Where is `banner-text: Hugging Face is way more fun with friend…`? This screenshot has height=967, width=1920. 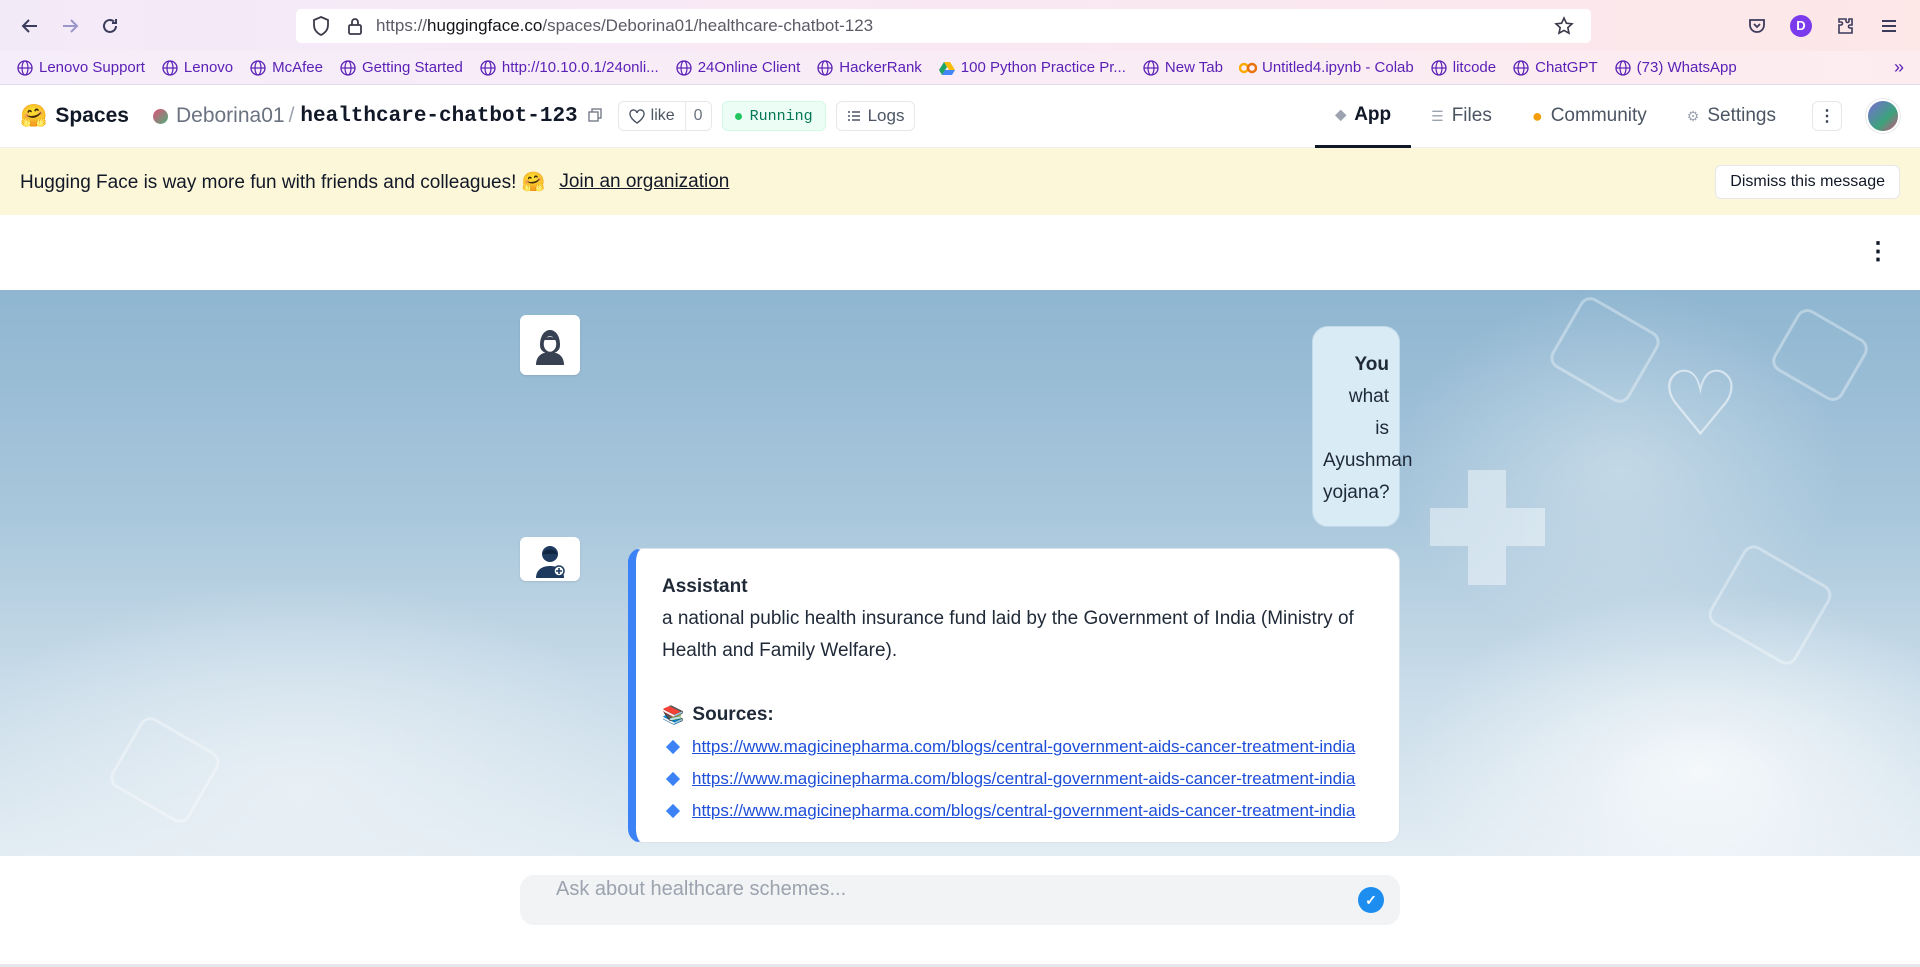
banner-text: Hugging Face is way more fun with friend… is located at coordinates (283, 182).